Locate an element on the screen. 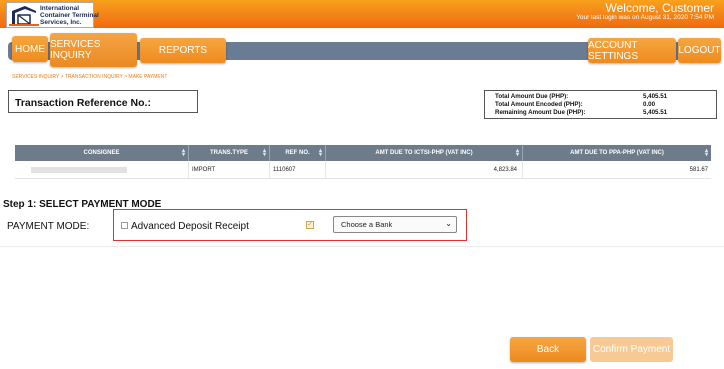 The height and width of the screenshot is (369, 724). payment-mode-label: PAYMENT MODE: is located at coordinates (48, 226).